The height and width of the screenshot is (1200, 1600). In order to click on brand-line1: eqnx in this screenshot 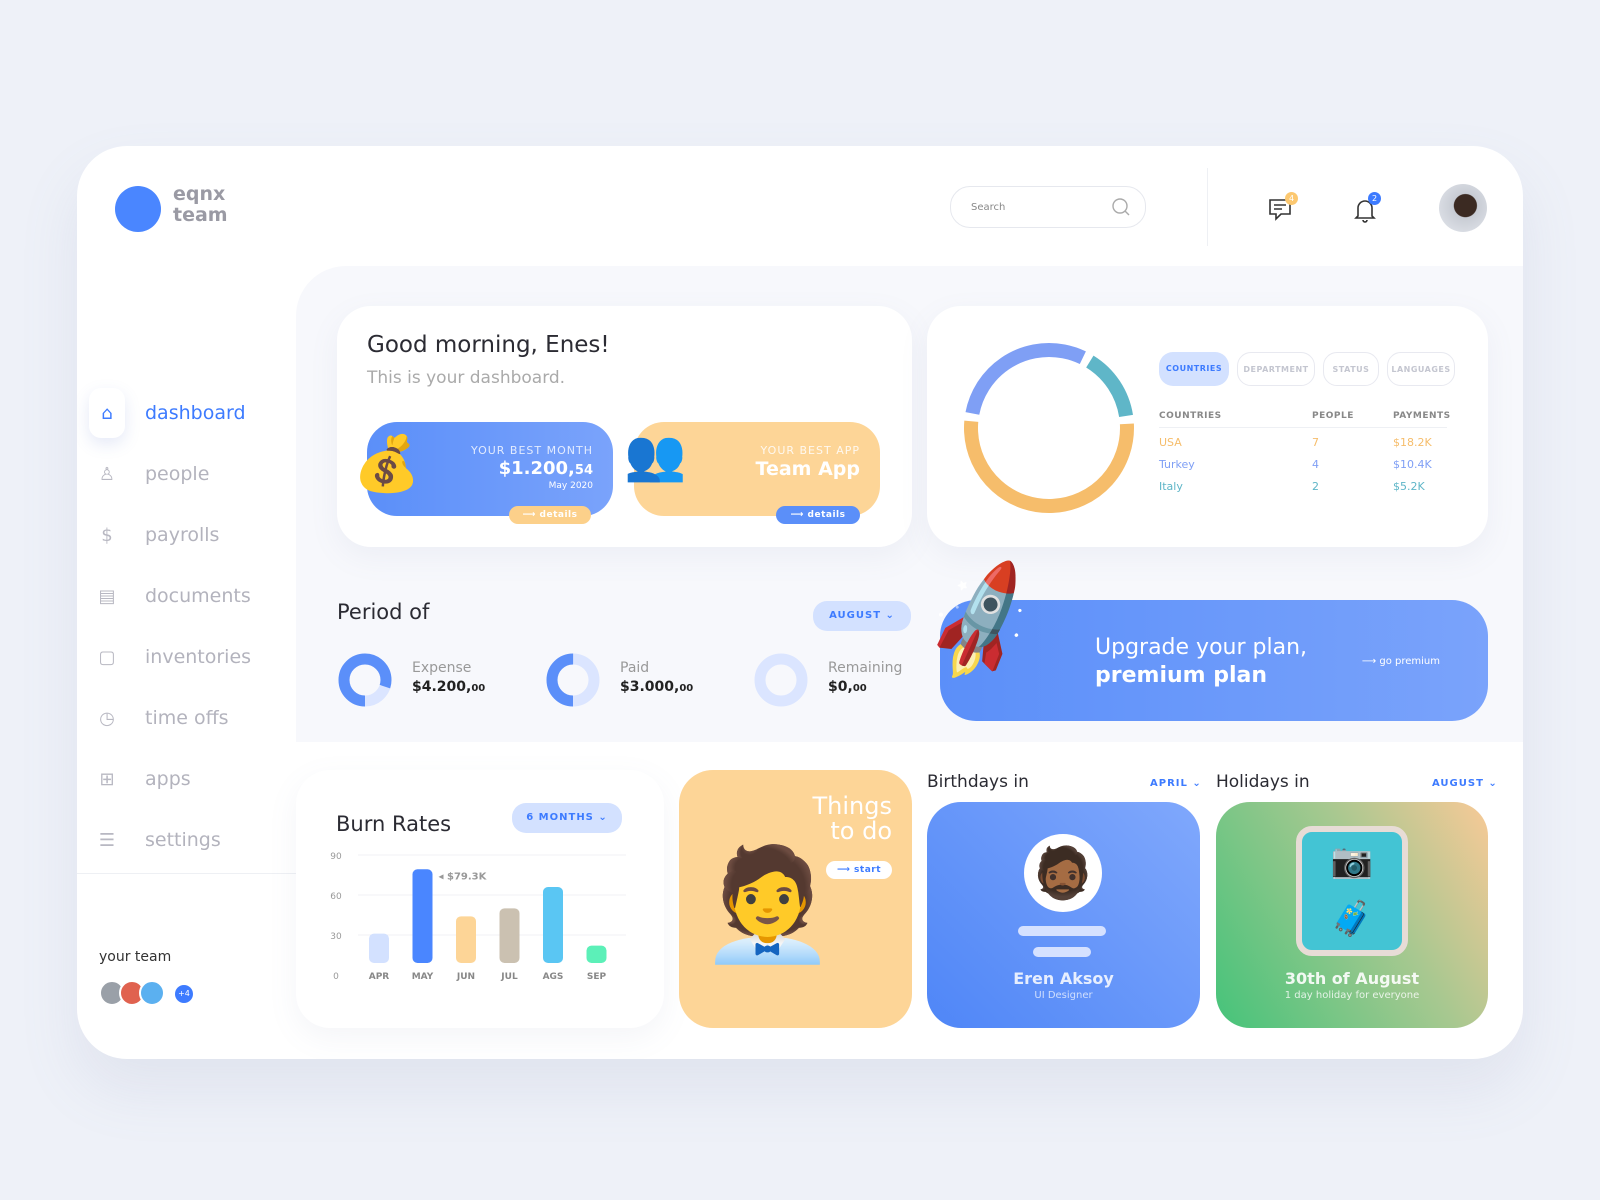, I will do `click(199, 194)`.